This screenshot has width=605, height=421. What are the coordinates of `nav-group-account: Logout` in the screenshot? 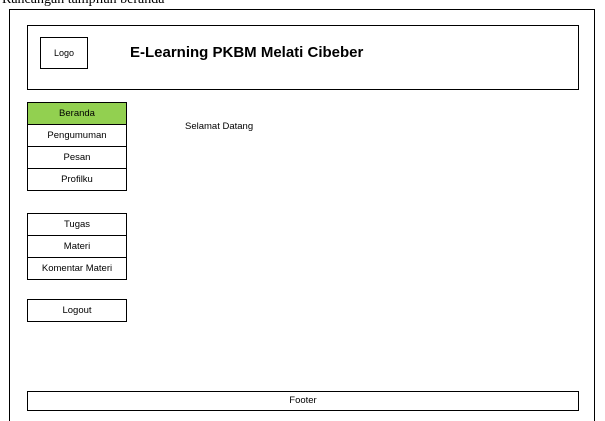 It's located at (77, 310).